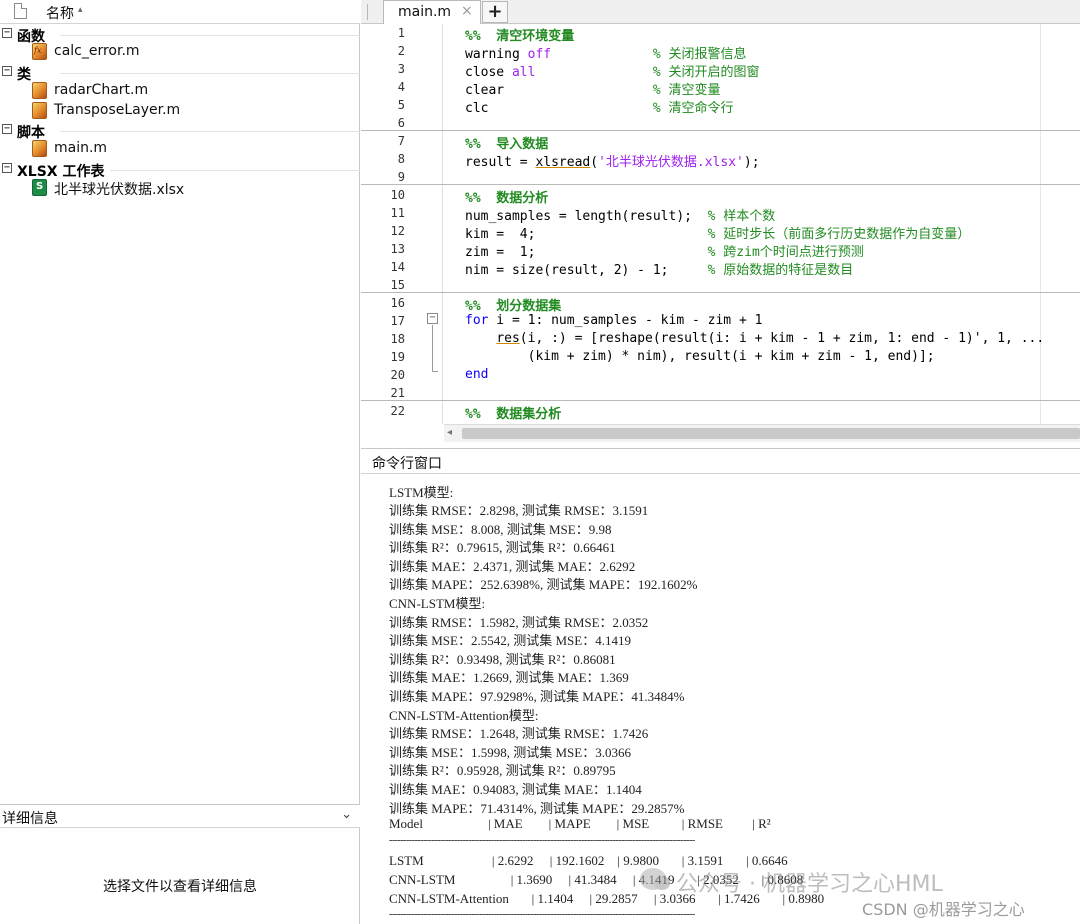 Image resolution: width=1080 pixels, height=924 pixels. What do you see at coordinates (180, 887) in the screenshot?
I see `details-empty-message: 选择文件以查看详细信息` at bounding box center [180, 887].